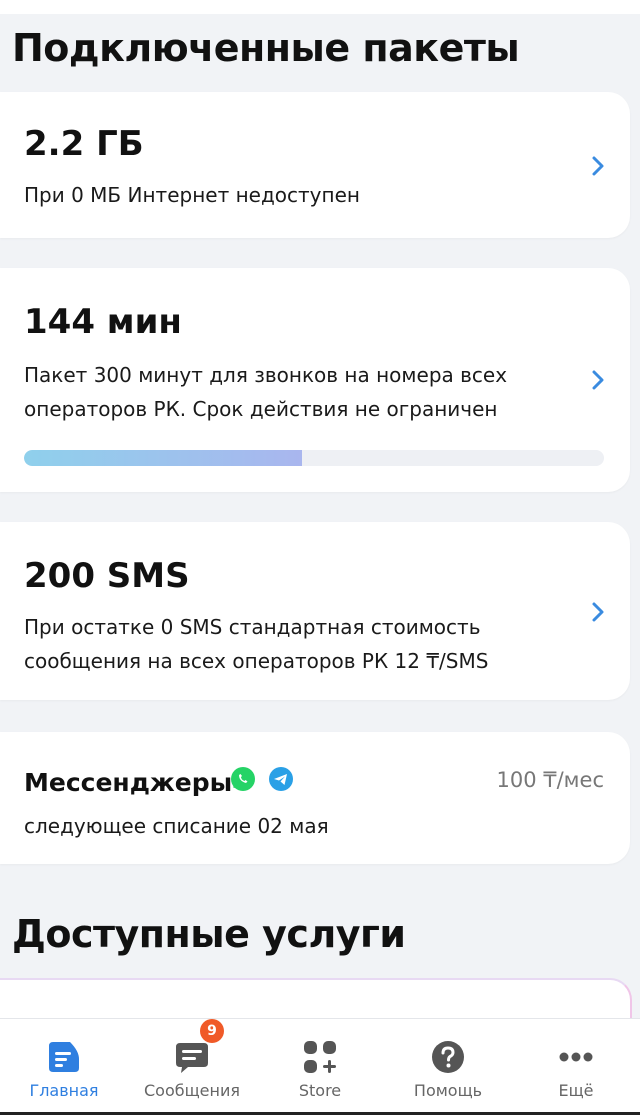 The width and height of the screenshot is (640, 1116). Describe the element at coordinates (163, 458) in the screenshot. I see `minutes-progress-fill` at that location.